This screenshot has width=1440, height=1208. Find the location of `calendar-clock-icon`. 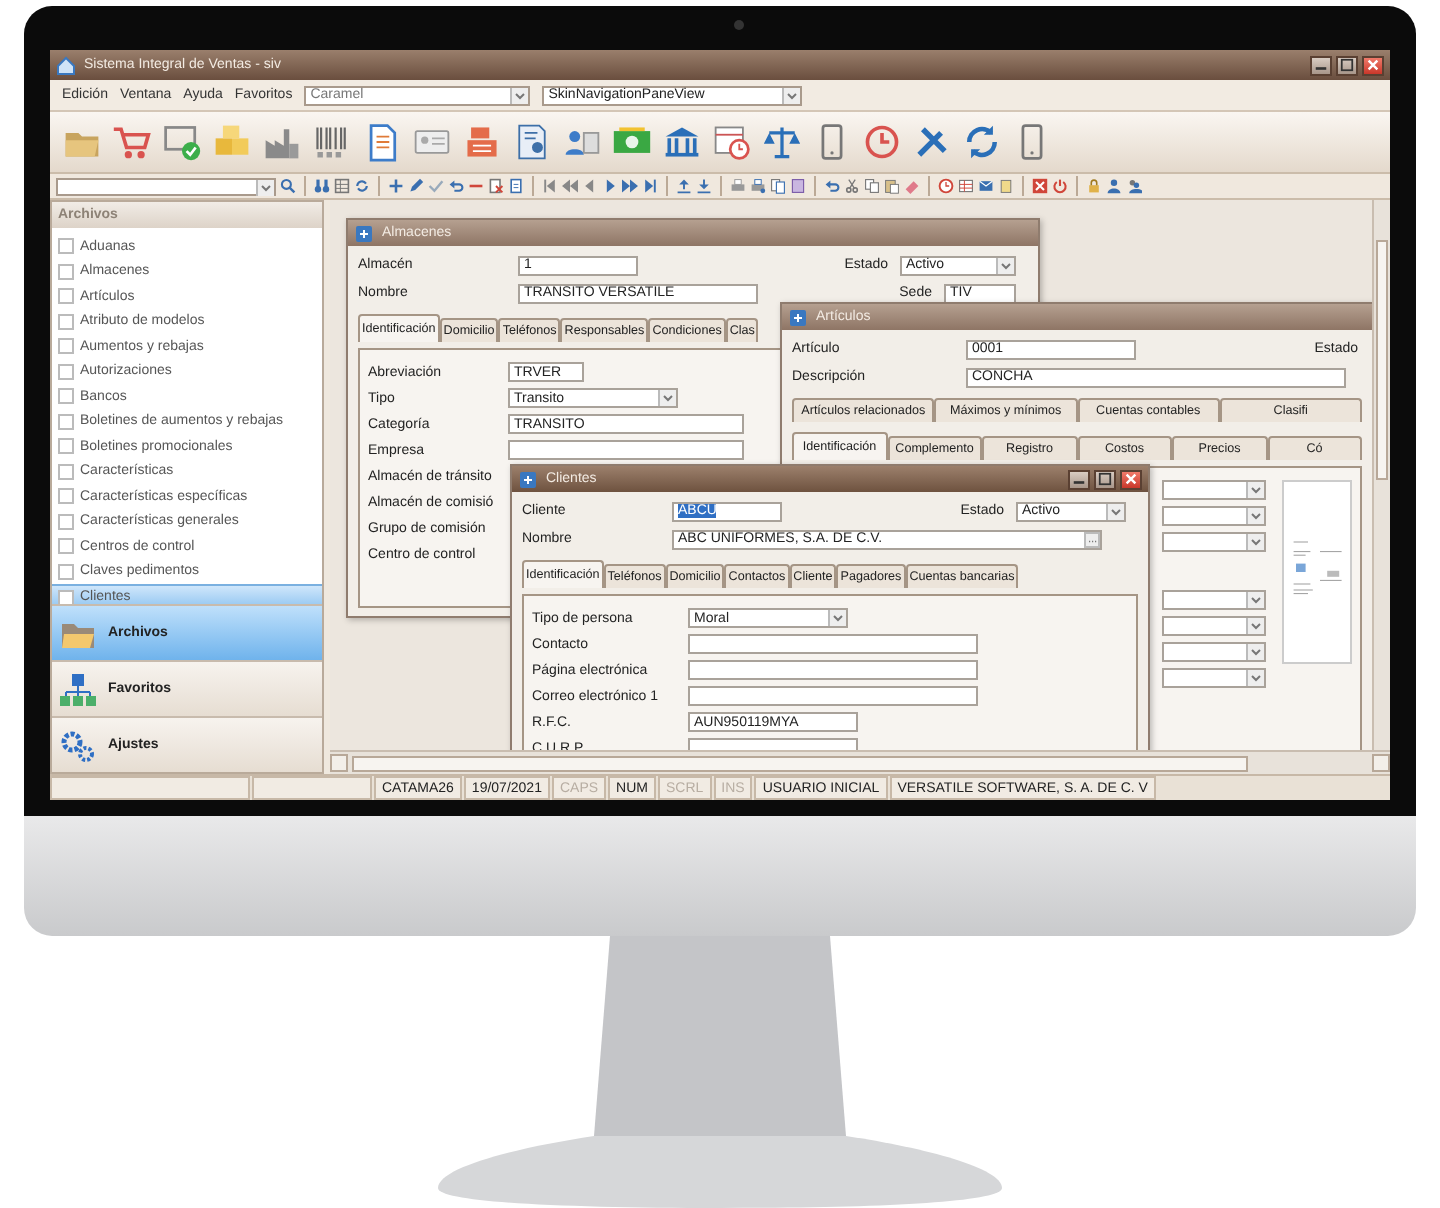

calendar-clock-icon is located at coordinates (732, 142).